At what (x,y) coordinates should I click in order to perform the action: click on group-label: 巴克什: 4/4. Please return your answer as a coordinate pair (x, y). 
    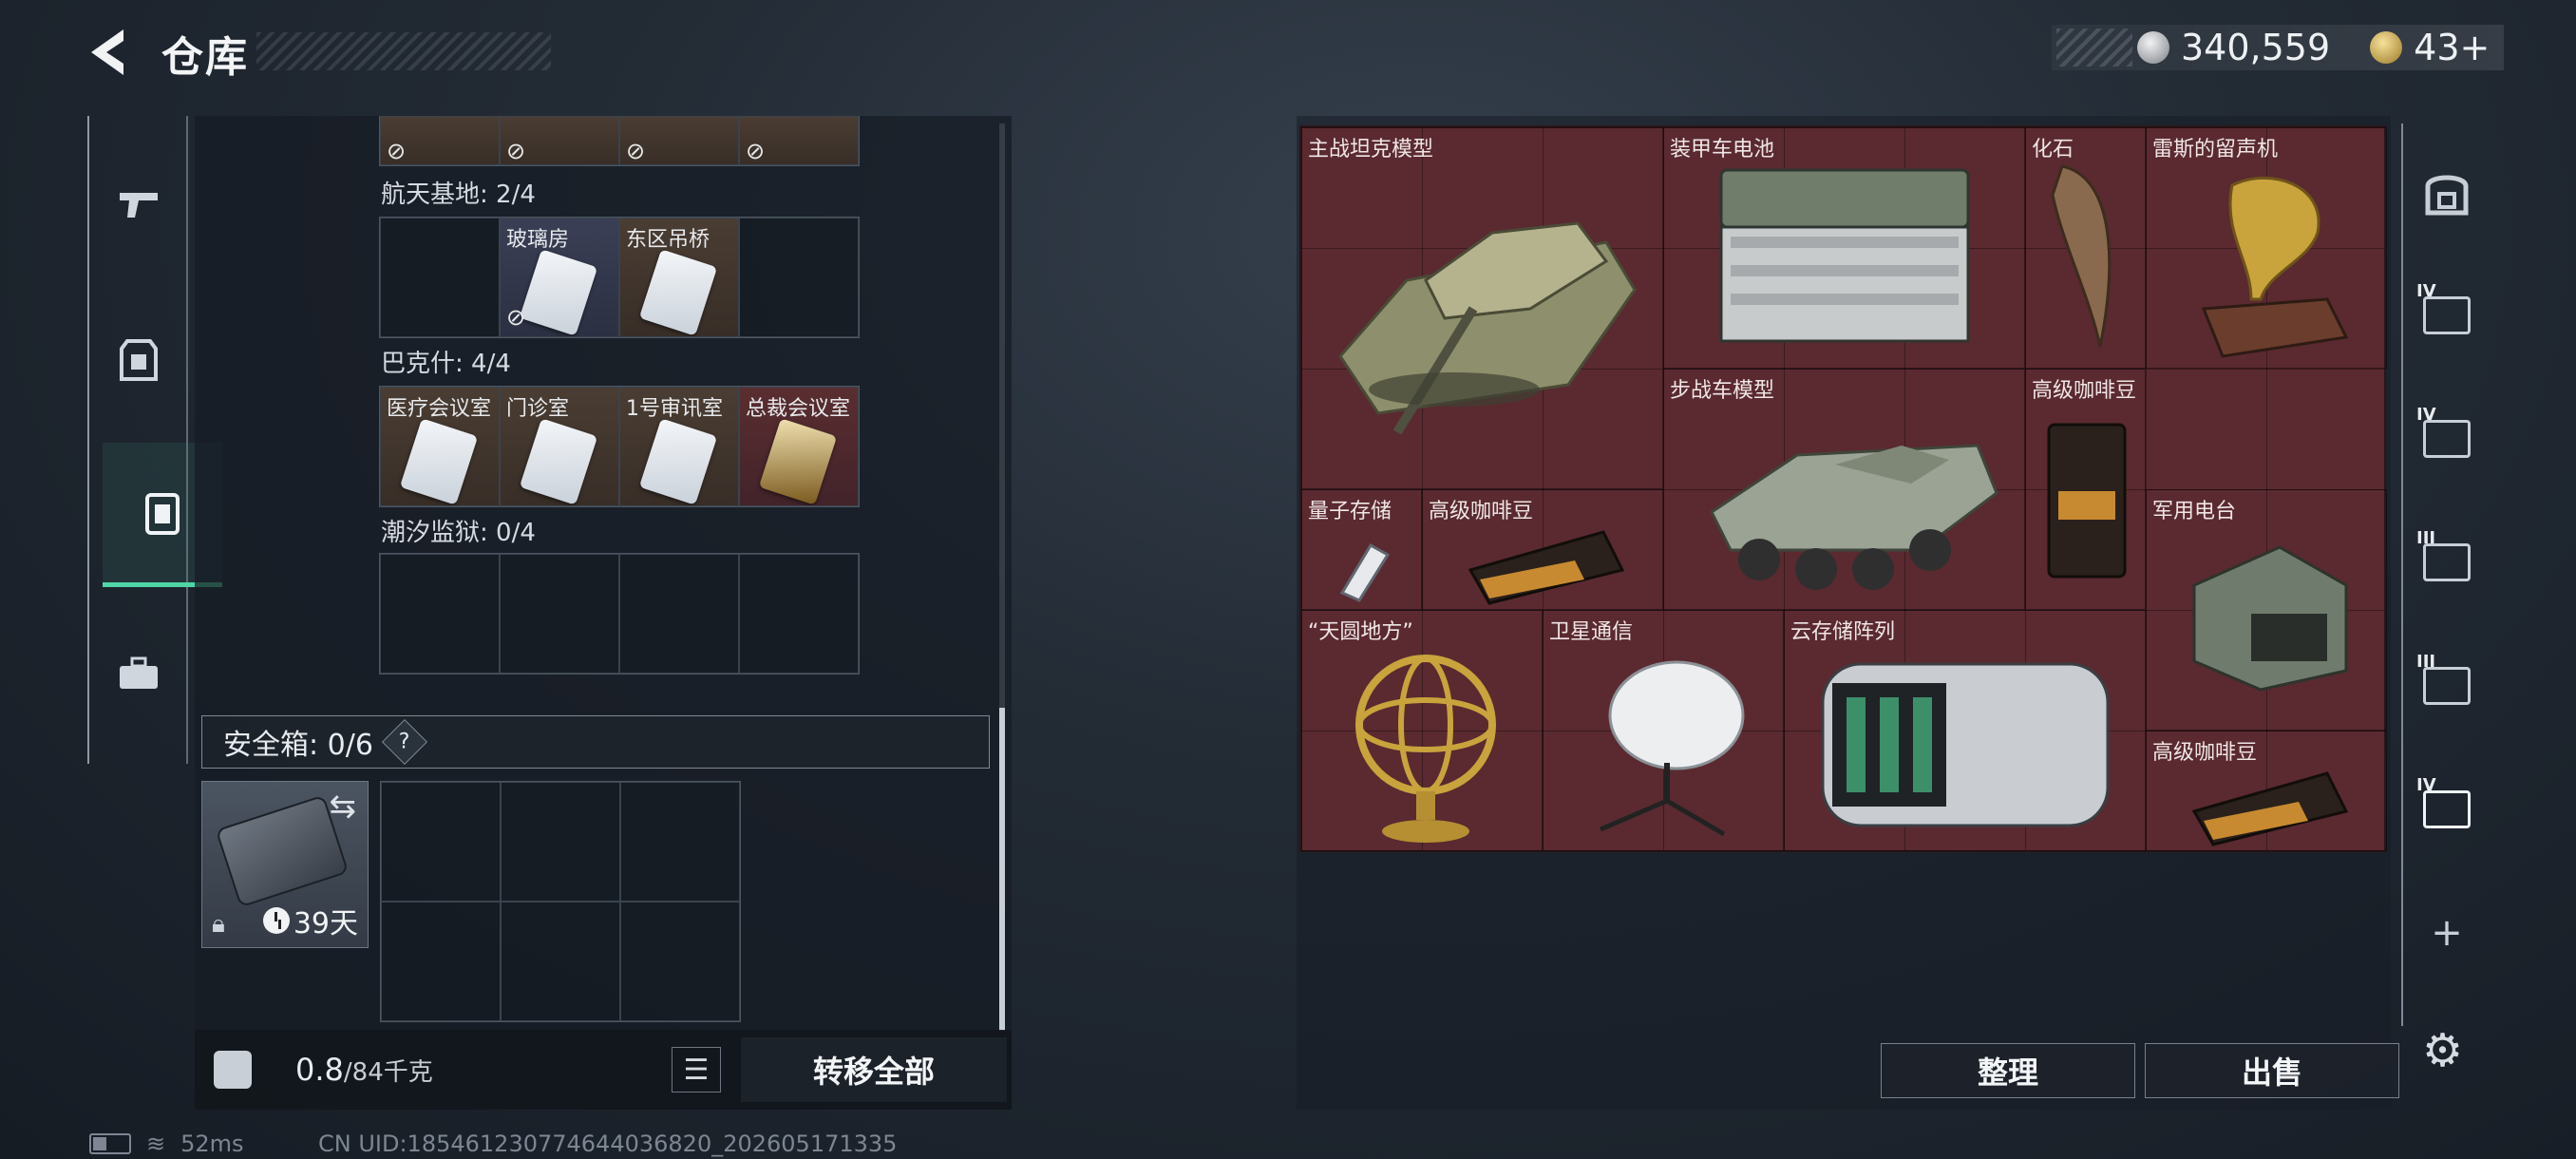
    Looking at the image, I should click on (446, 364).